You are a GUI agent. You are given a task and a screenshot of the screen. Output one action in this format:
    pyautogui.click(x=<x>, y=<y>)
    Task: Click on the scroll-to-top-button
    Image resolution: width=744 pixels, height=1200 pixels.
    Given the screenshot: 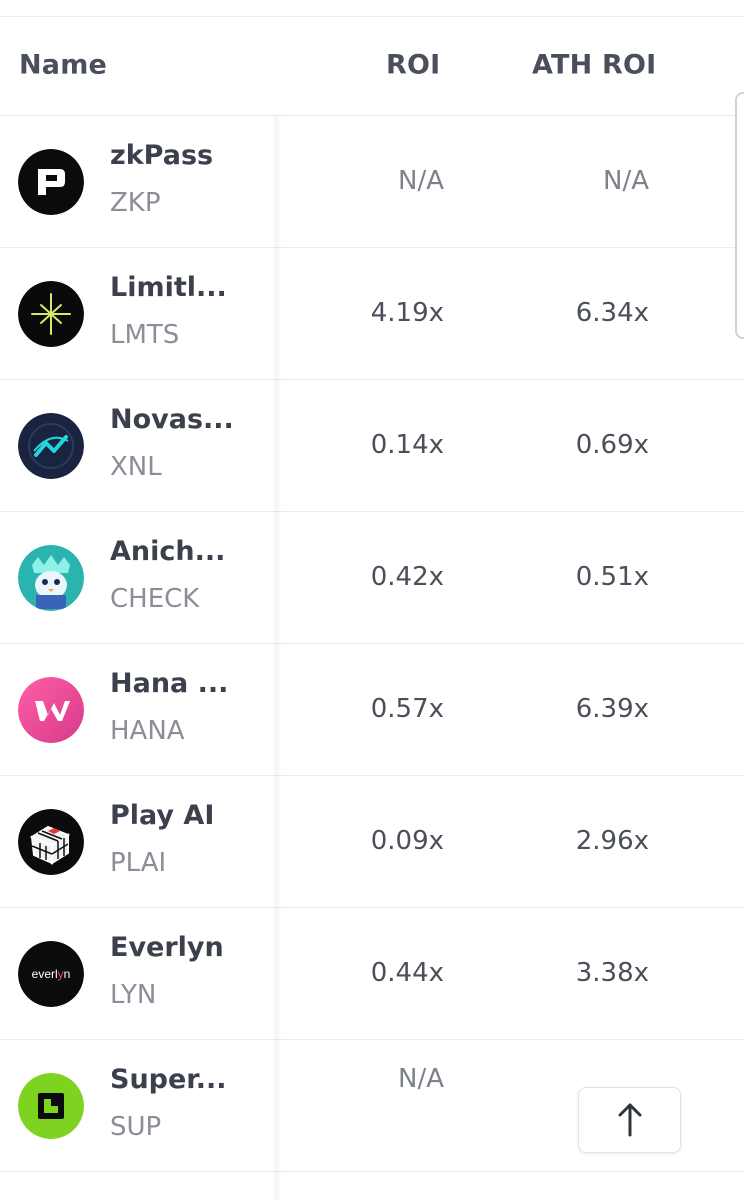 What is the action you would take?
    pyautogui.click(x=629, y=1120)
    